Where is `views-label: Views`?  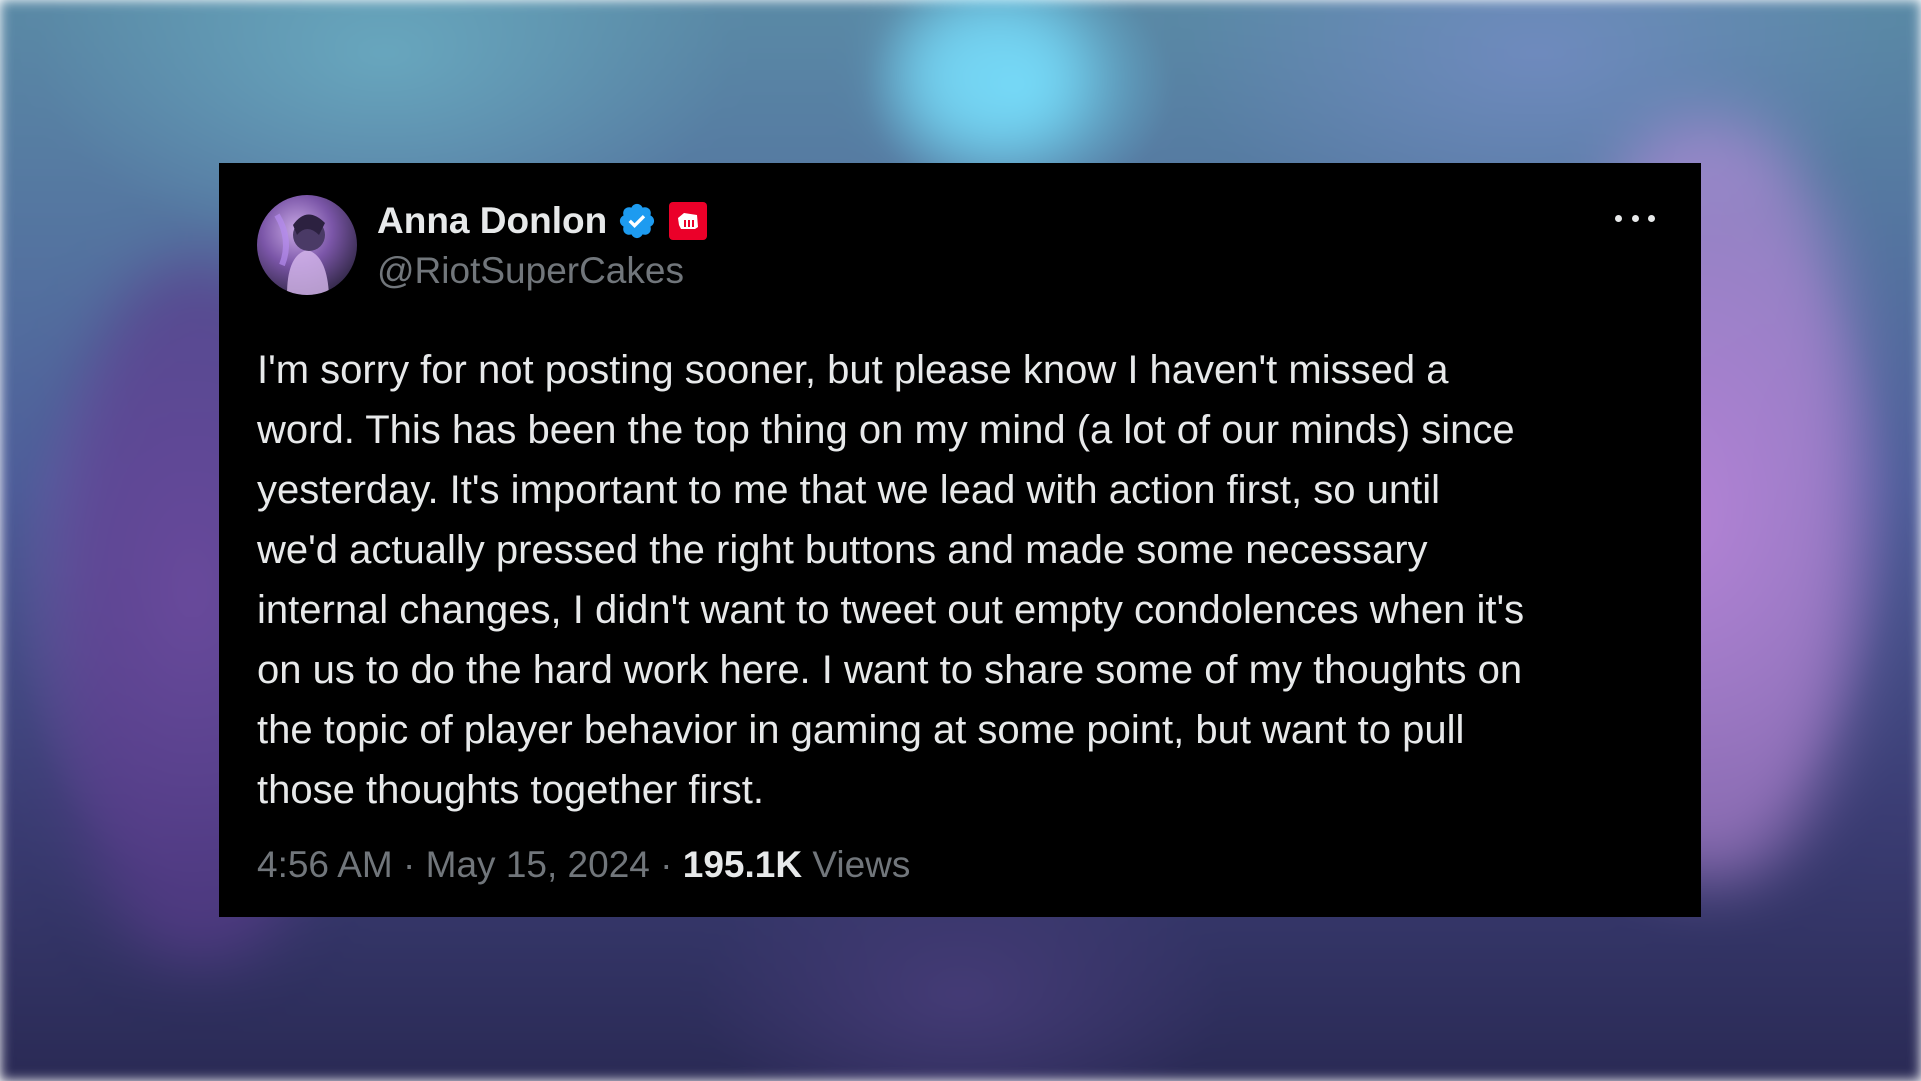 views-label: Views is located at coordinates (856, 864).